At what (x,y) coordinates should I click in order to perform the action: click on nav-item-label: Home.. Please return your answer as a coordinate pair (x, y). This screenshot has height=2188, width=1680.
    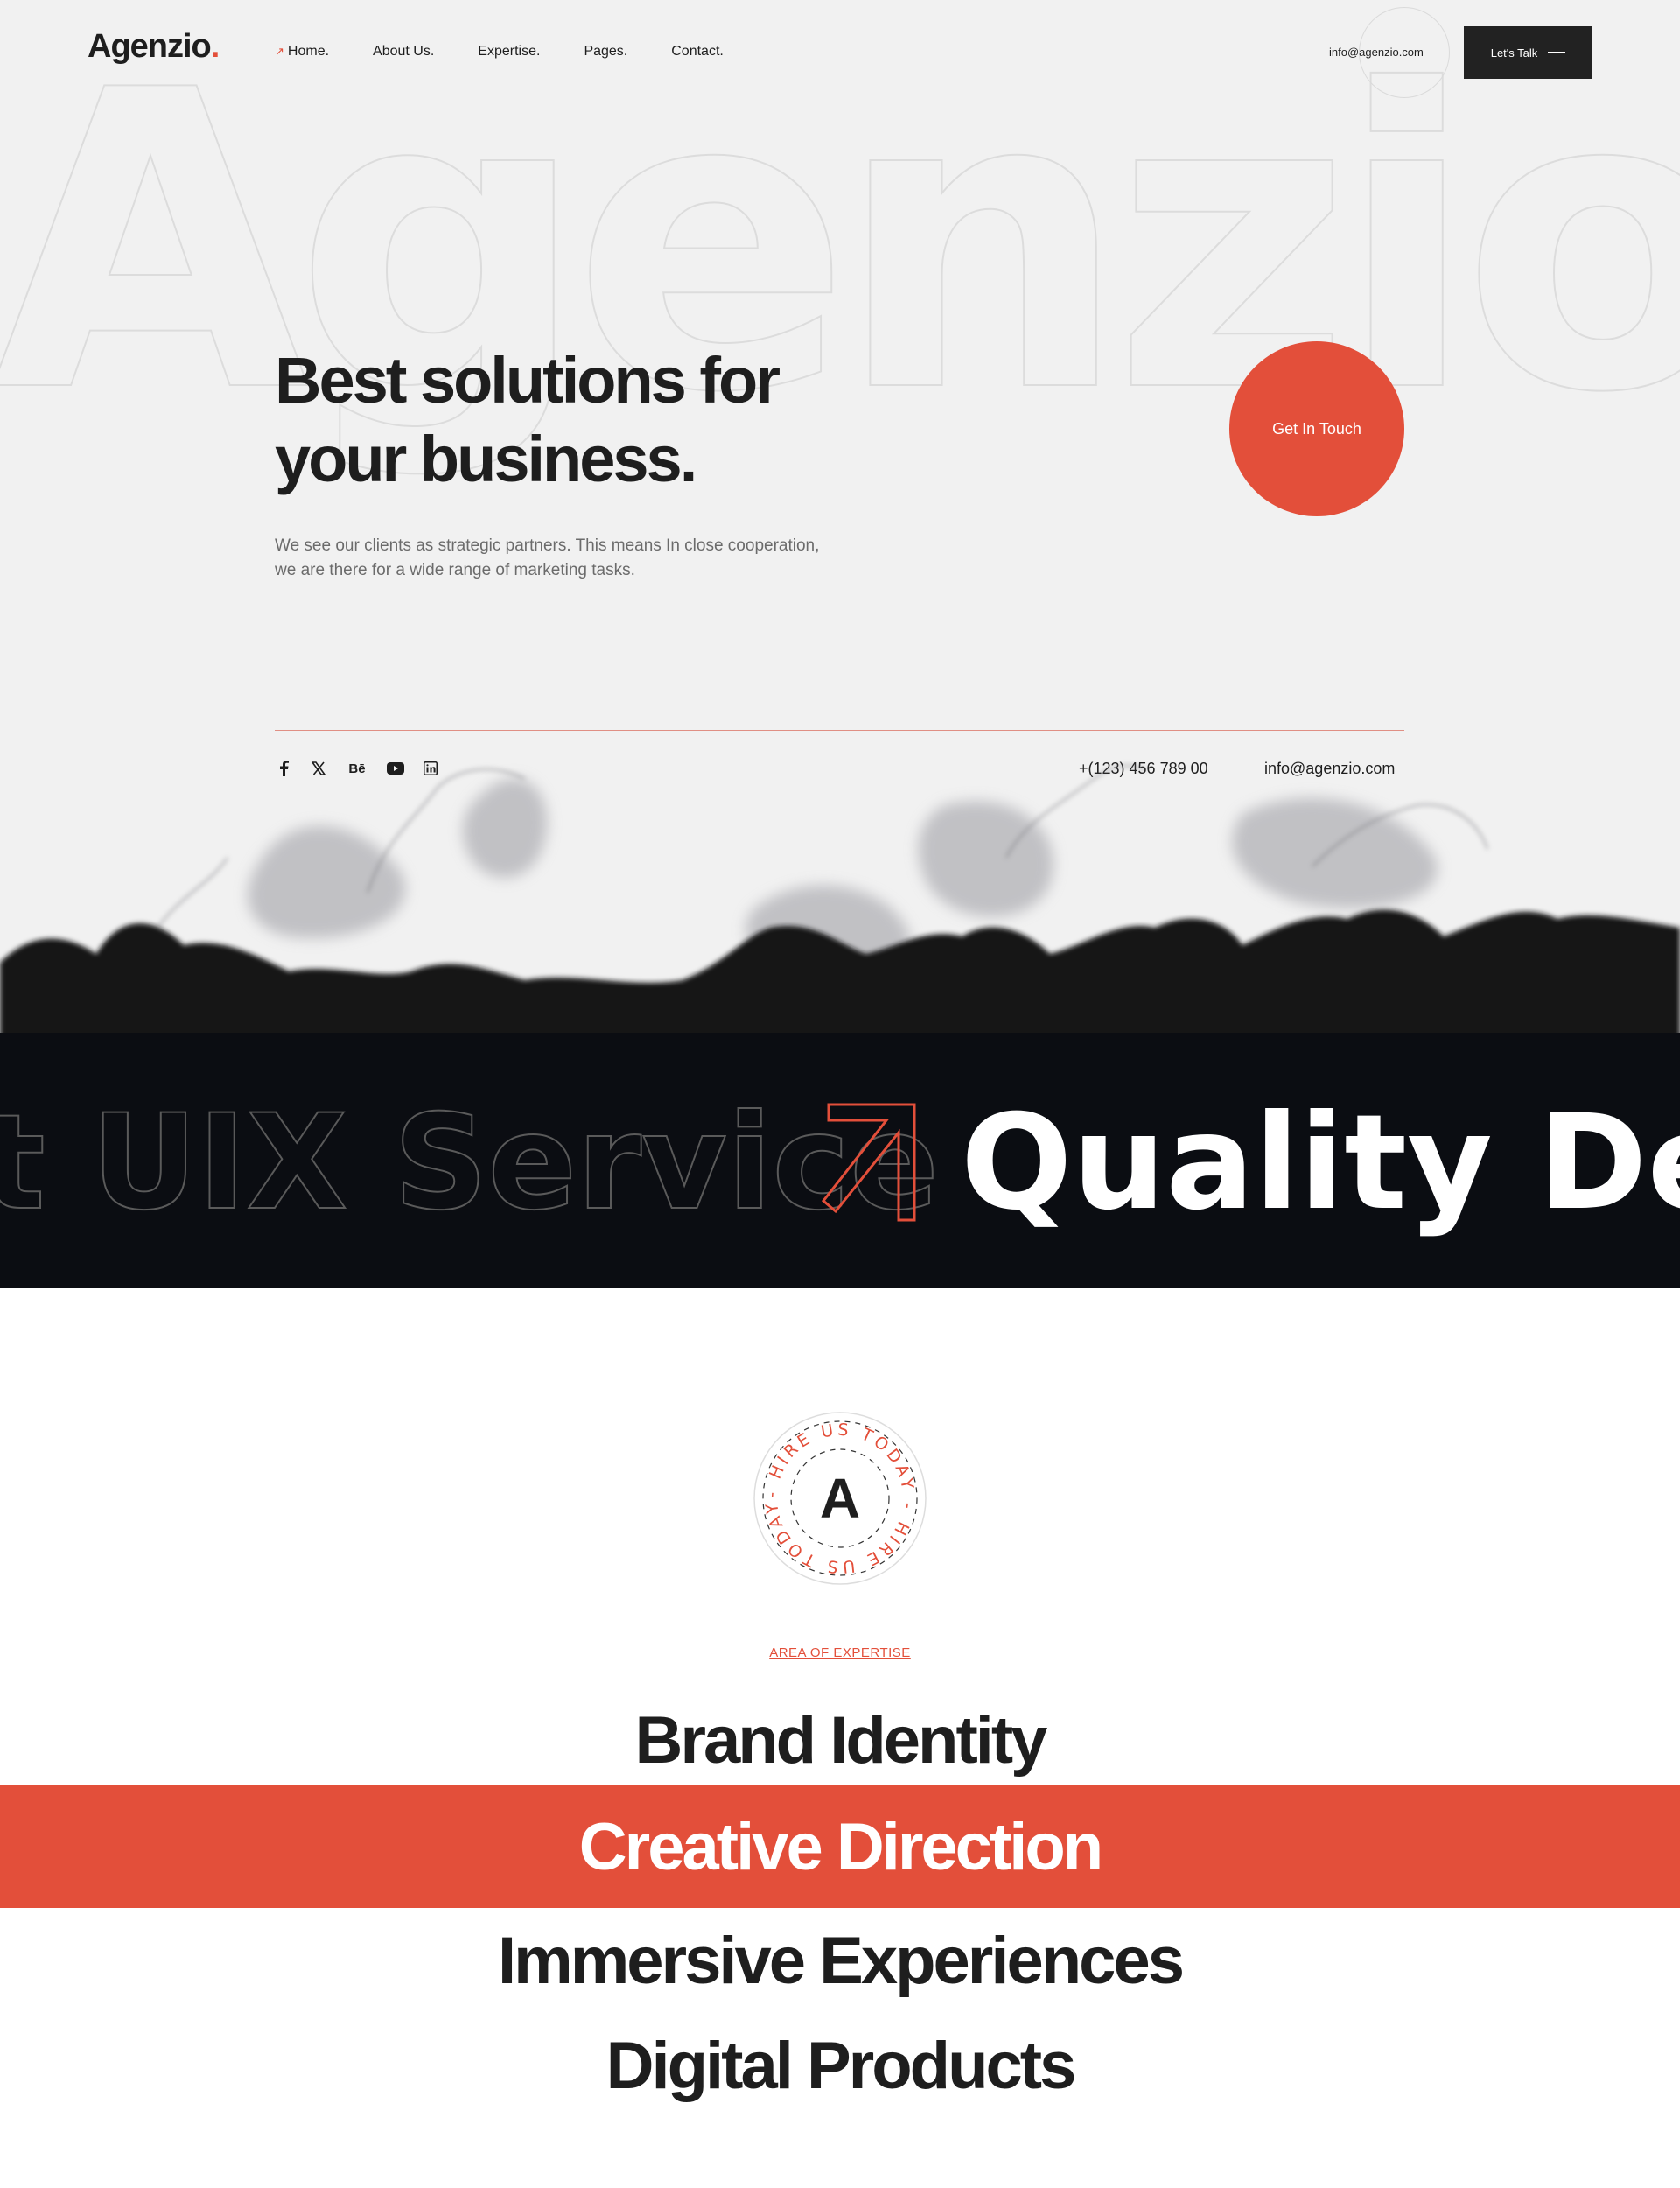
    Looking at the image, I should click on (308, 52).